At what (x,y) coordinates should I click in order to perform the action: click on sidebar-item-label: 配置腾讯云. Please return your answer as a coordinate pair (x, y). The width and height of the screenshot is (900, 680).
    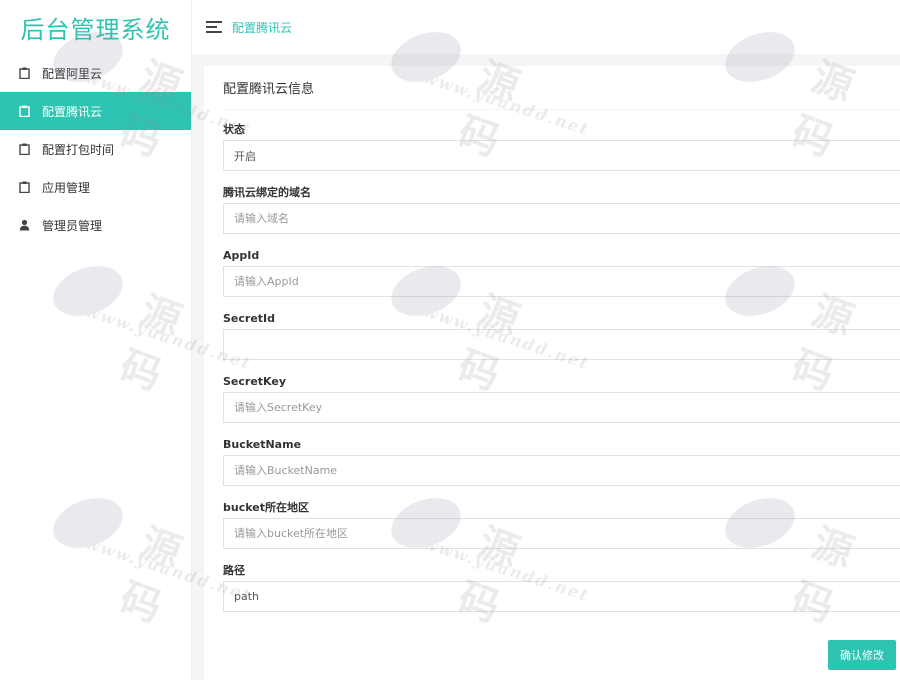
    Looking at the image, I should click on (72, 111).